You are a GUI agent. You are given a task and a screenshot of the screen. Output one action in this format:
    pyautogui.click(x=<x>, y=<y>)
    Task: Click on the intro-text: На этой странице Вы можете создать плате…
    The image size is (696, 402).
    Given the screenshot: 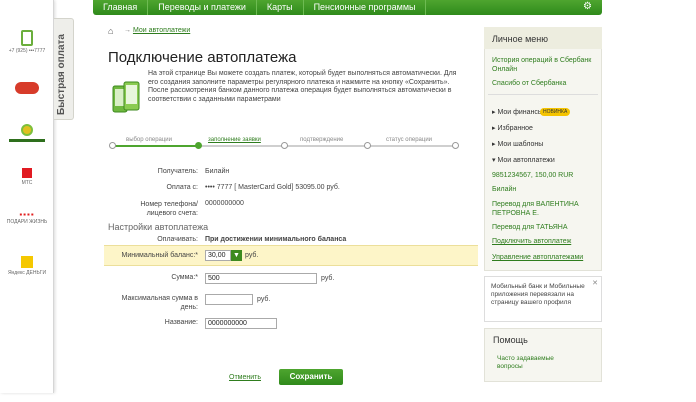 What is the action you would take?
    pyautogui.click(x=302, y=86)
    